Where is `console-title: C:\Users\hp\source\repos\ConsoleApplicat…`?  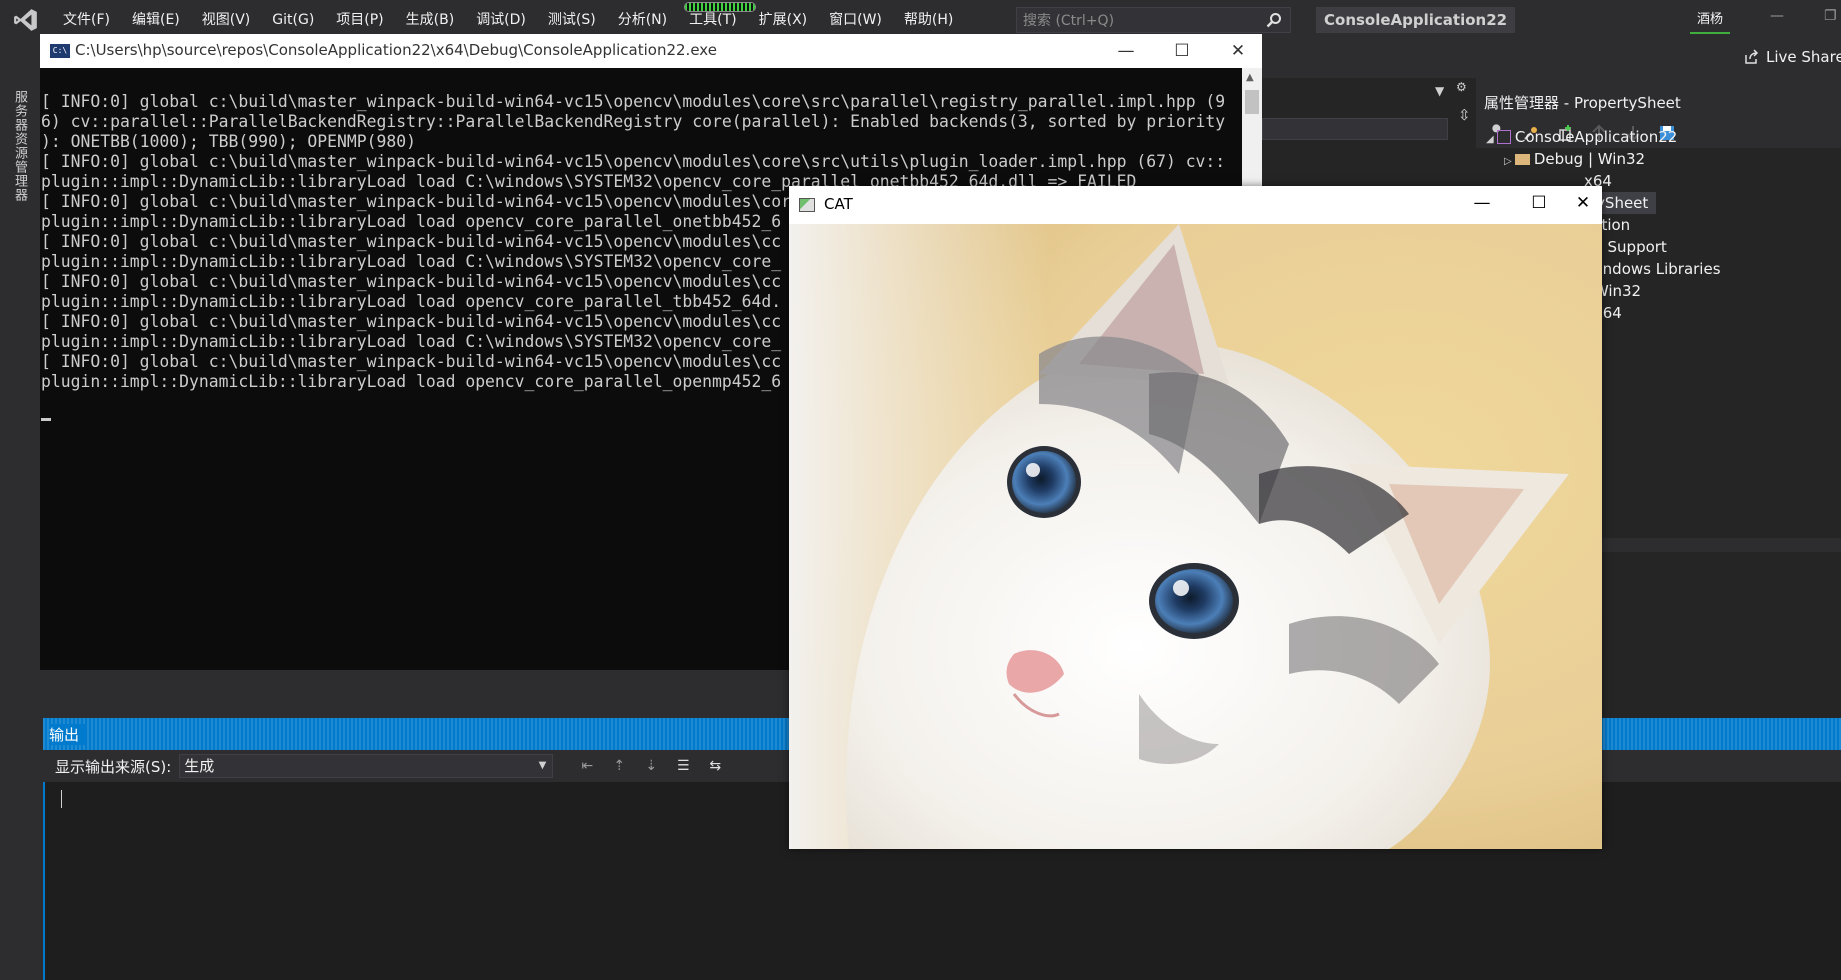
console-title: C:\Users\hp\source\repos\ConsoleApplicat… is located at coordinates (396, 50).